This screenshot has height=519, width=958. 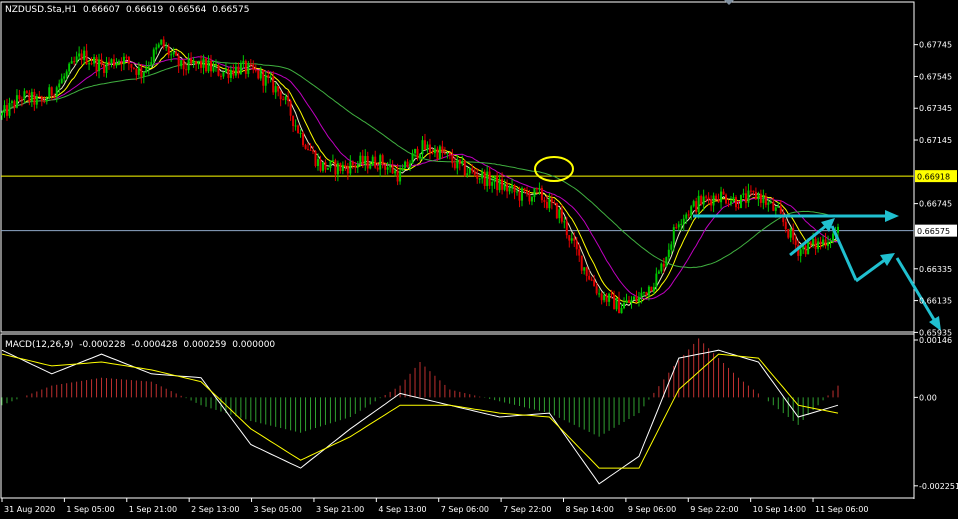 I want to click on time-tick-label: 10 Sep 14:00, so click(x=779, y=509).